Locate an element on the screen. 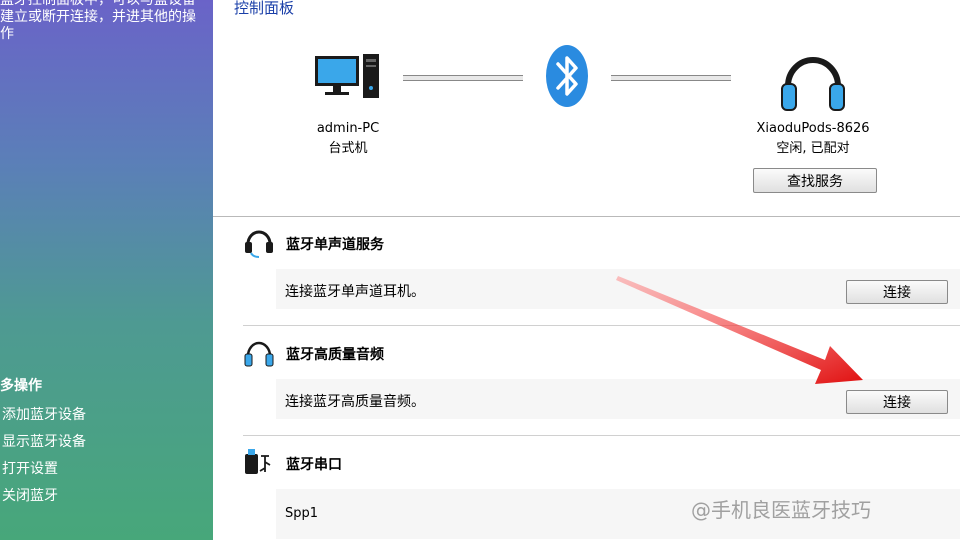 Image resolution: width=960 pixels, height=540 pixels. service-serial-port: 蓝牙串口 Spp1 is located at coordinates (601, 493).